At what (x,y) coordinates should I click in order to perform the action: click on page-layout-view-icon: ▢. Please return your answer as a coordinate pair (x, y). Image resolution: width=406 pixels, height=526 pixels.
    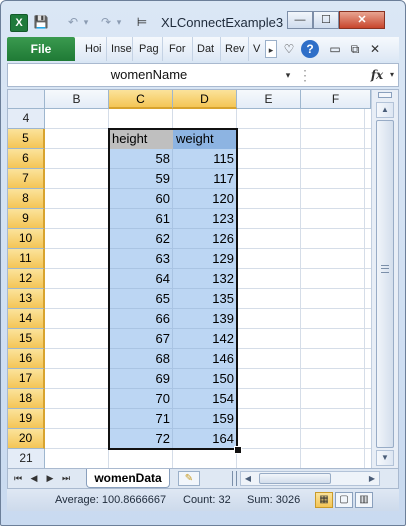
    Looking at the image, I should click on (344, 500).